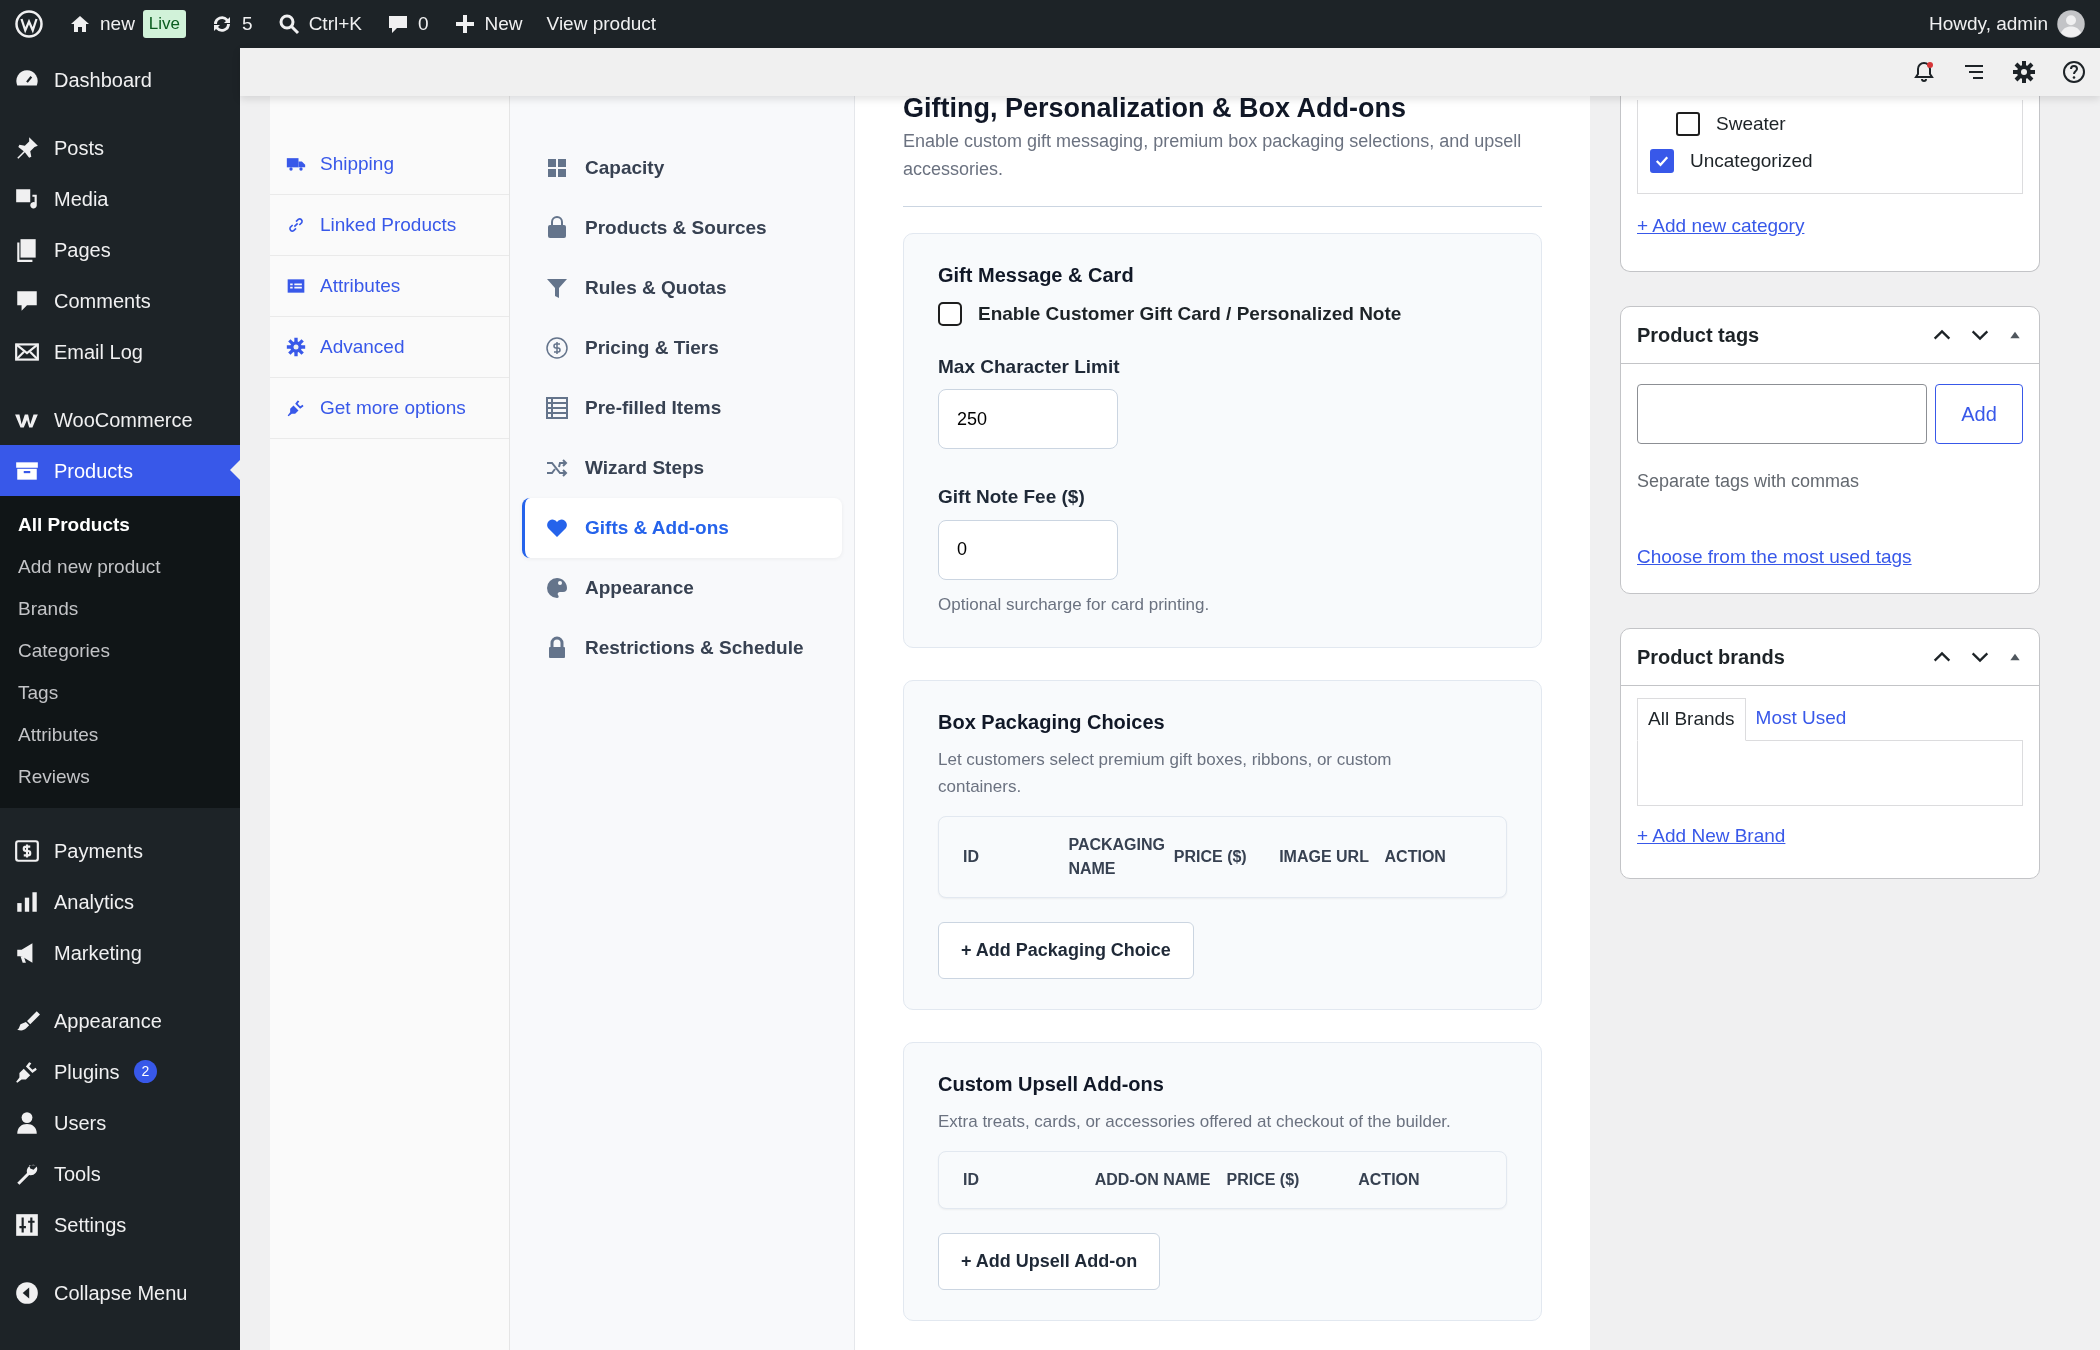 This screenshot has width=2100, height=1350. I want to click on list-icon, so click(557, 408).